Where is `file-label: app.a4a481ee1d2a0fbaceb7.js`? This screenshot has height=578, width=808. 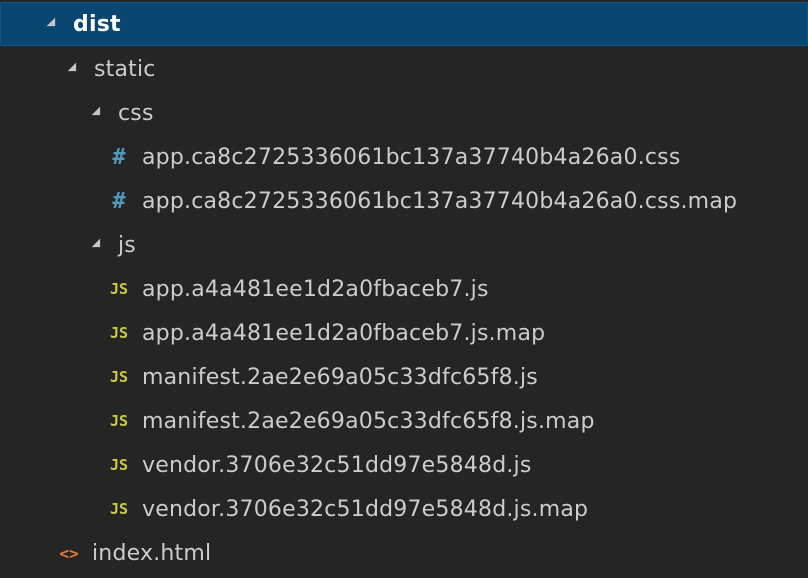
file-label: app.a4a481ee1d2a0fbaceb7.js is located at coordinates (315, 289).